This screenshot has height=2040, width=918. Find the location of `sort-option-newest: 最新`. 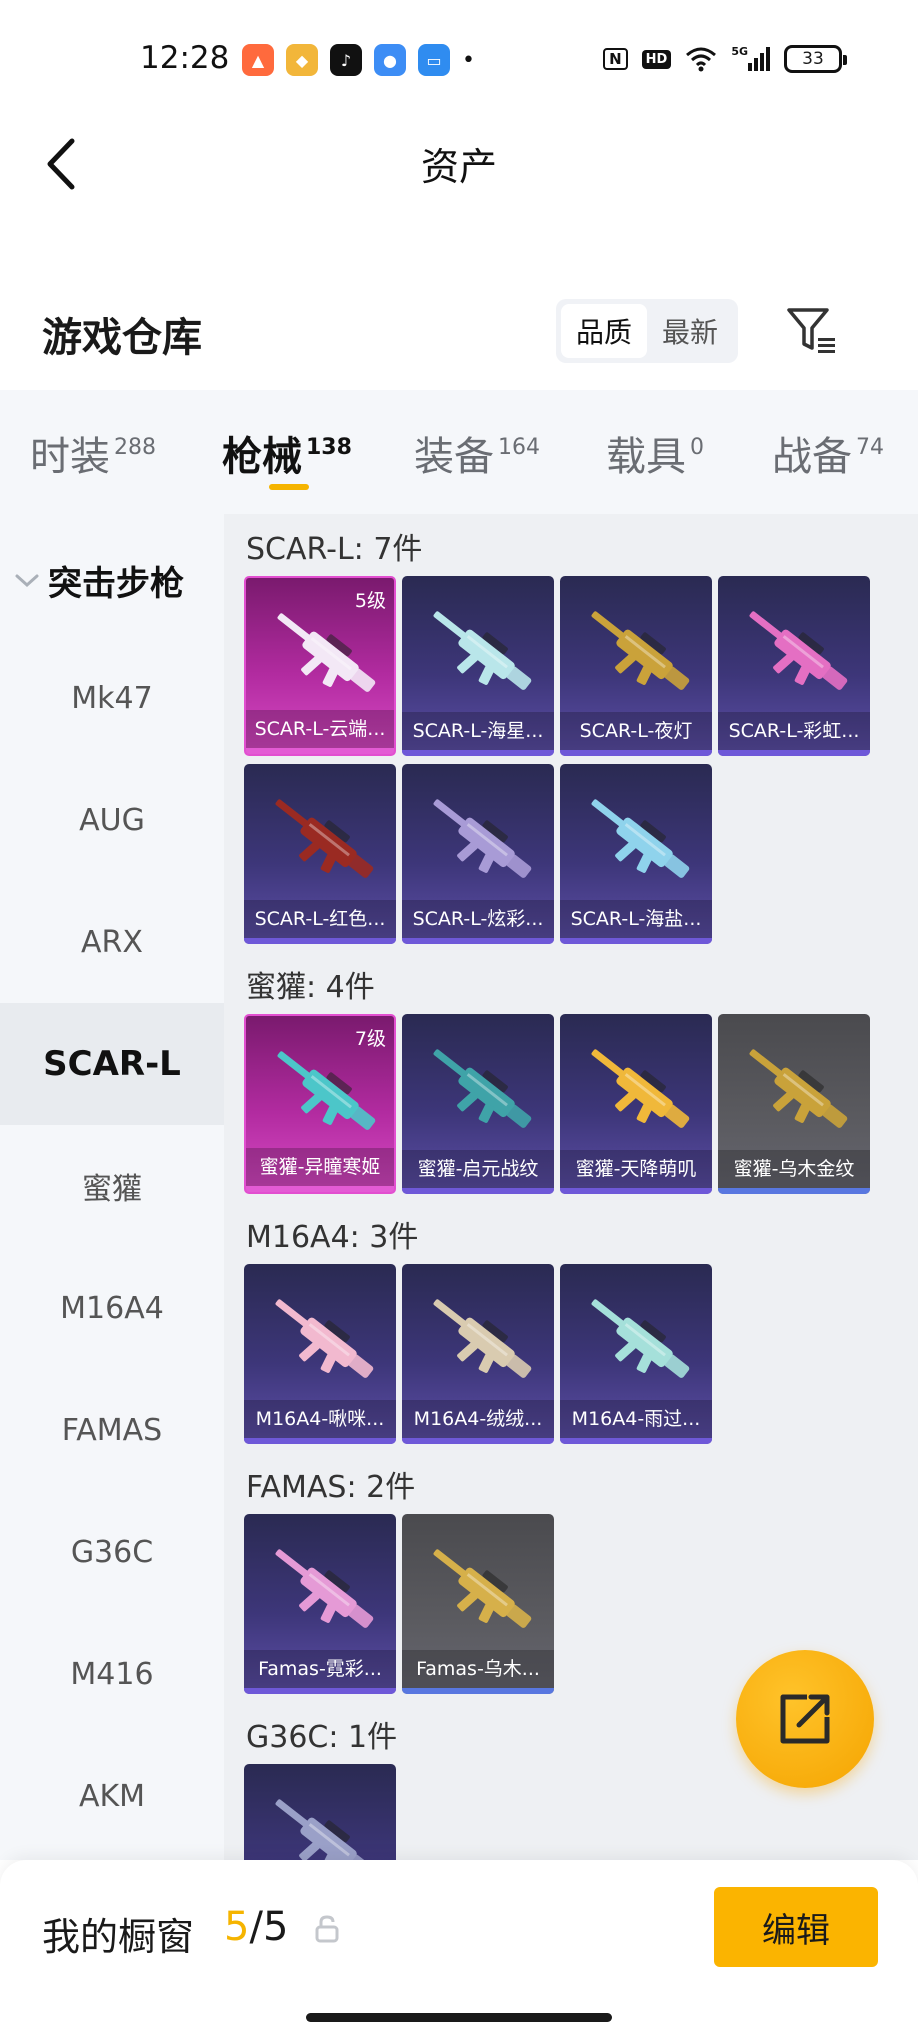

sort-option-newest: 最新 is located at coordinates (690, 331).